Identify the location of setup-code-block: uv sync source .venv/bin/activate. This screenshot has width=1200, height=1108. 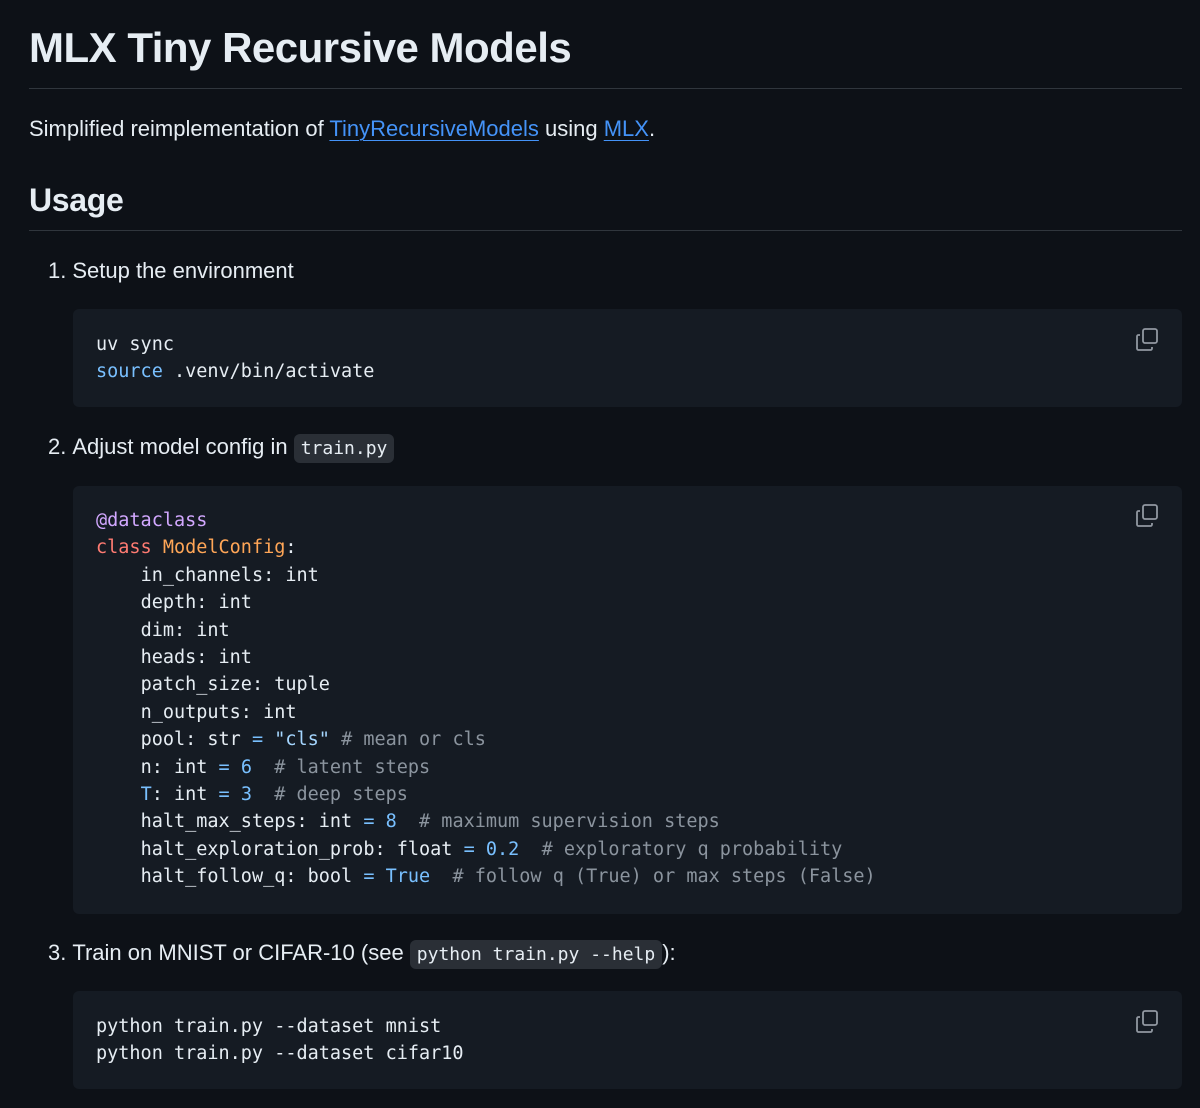
(627, 358).